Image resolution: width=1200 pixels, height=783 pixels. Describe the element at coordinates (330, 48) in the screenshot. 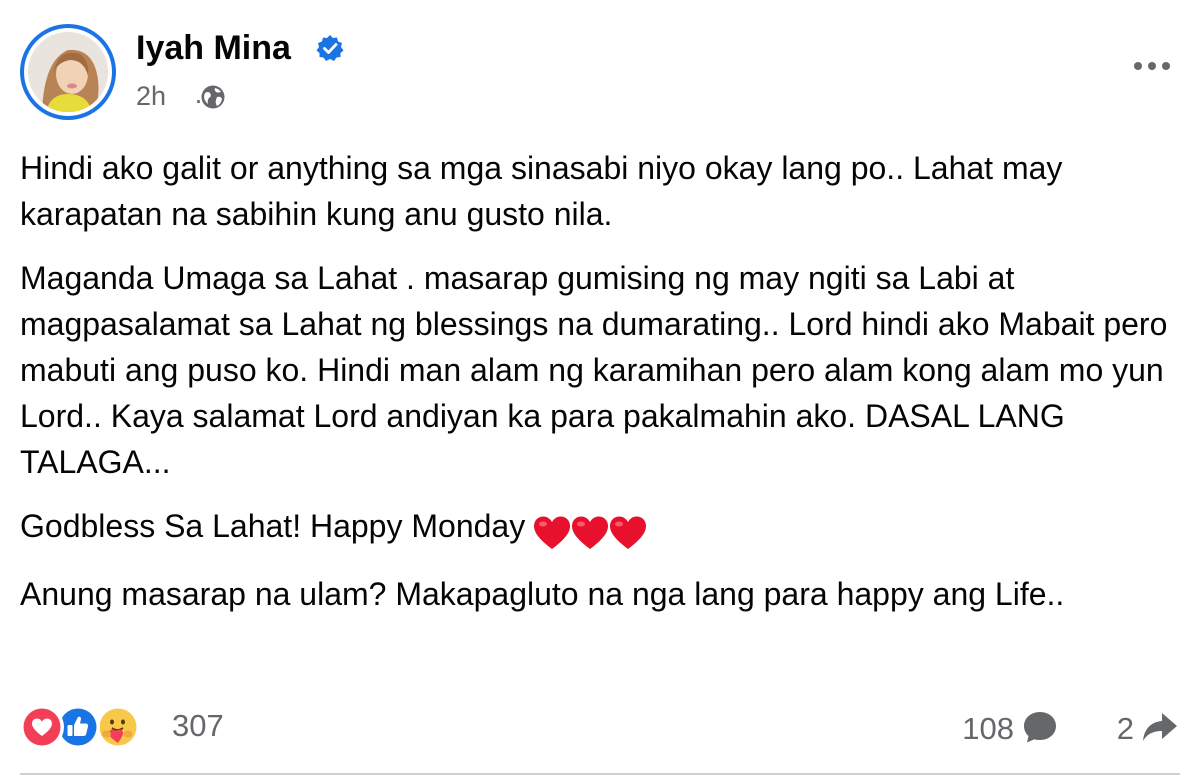

I see `verified-badge-icon` at that location.